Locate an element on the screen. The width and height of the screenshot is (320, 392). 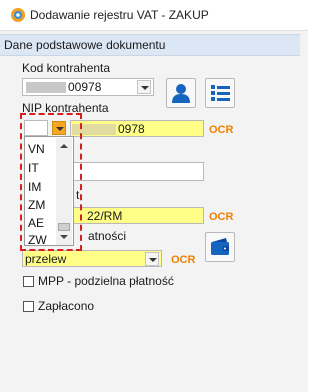
nip-input: 0978 is located at coordinates (137, 128).